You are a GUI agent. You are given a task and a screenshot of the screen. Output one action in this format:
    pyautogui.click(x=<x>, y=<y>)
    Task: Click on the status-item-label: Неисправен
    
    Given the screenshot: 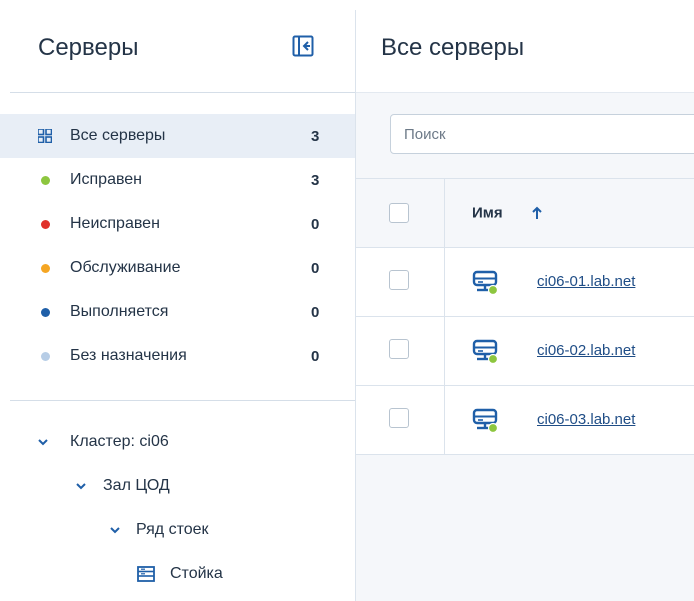 What is the action you would take?
    pyautogui.click(x=115, y=223)
    